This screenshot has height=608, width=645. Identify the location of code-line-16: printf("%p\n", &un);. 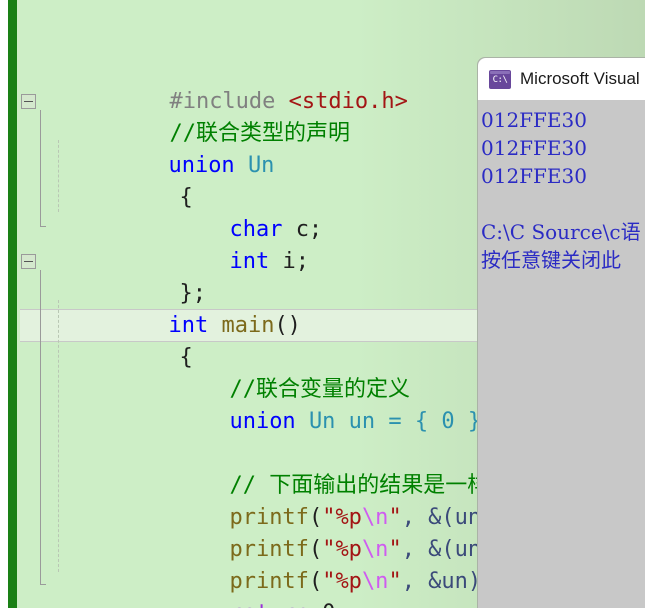
(255, 548).